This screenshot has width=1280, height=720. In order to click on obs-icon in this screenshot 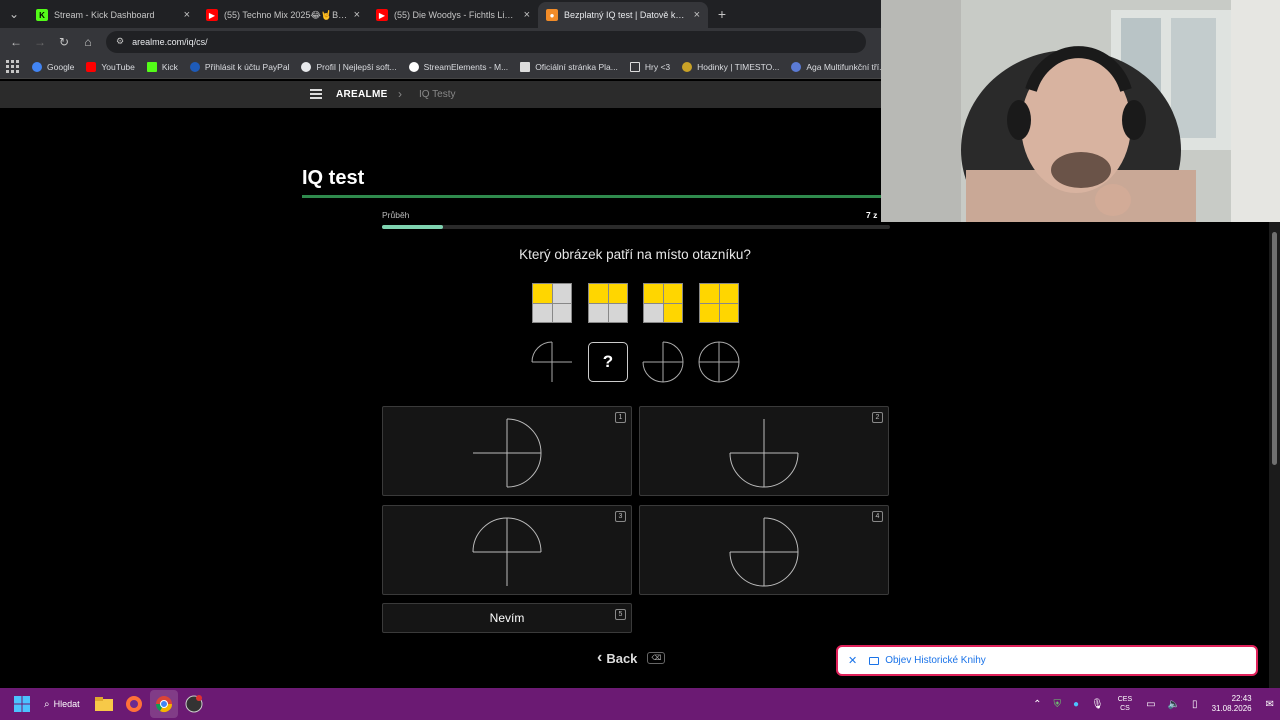, I will do `click(194, 704)`.